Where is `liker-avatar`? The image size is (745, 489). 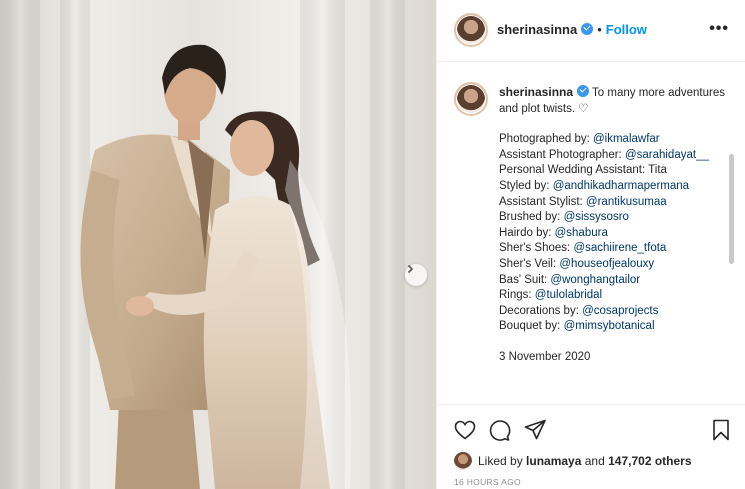 liker-avatar is located at coordinates (463, 461).